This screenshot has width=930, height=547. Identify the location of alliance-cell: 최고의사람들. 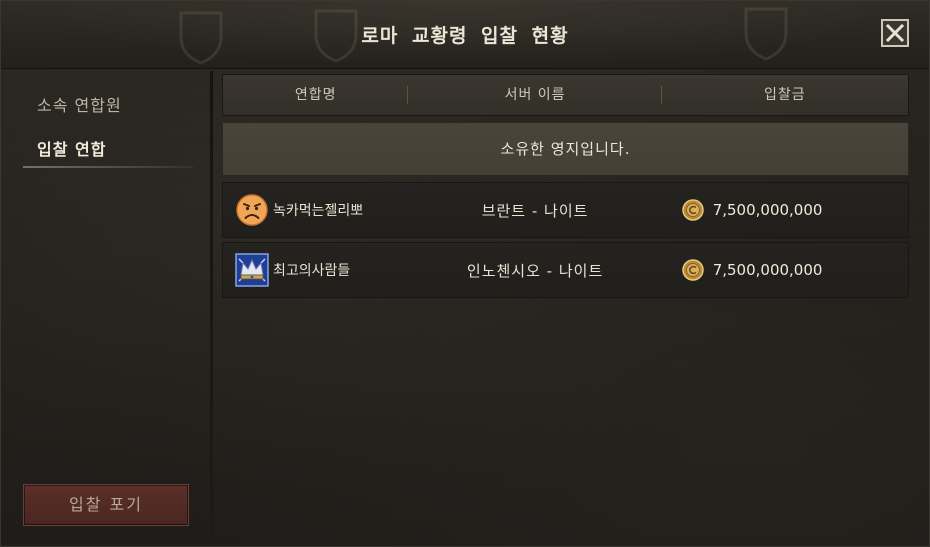
(315, 270).